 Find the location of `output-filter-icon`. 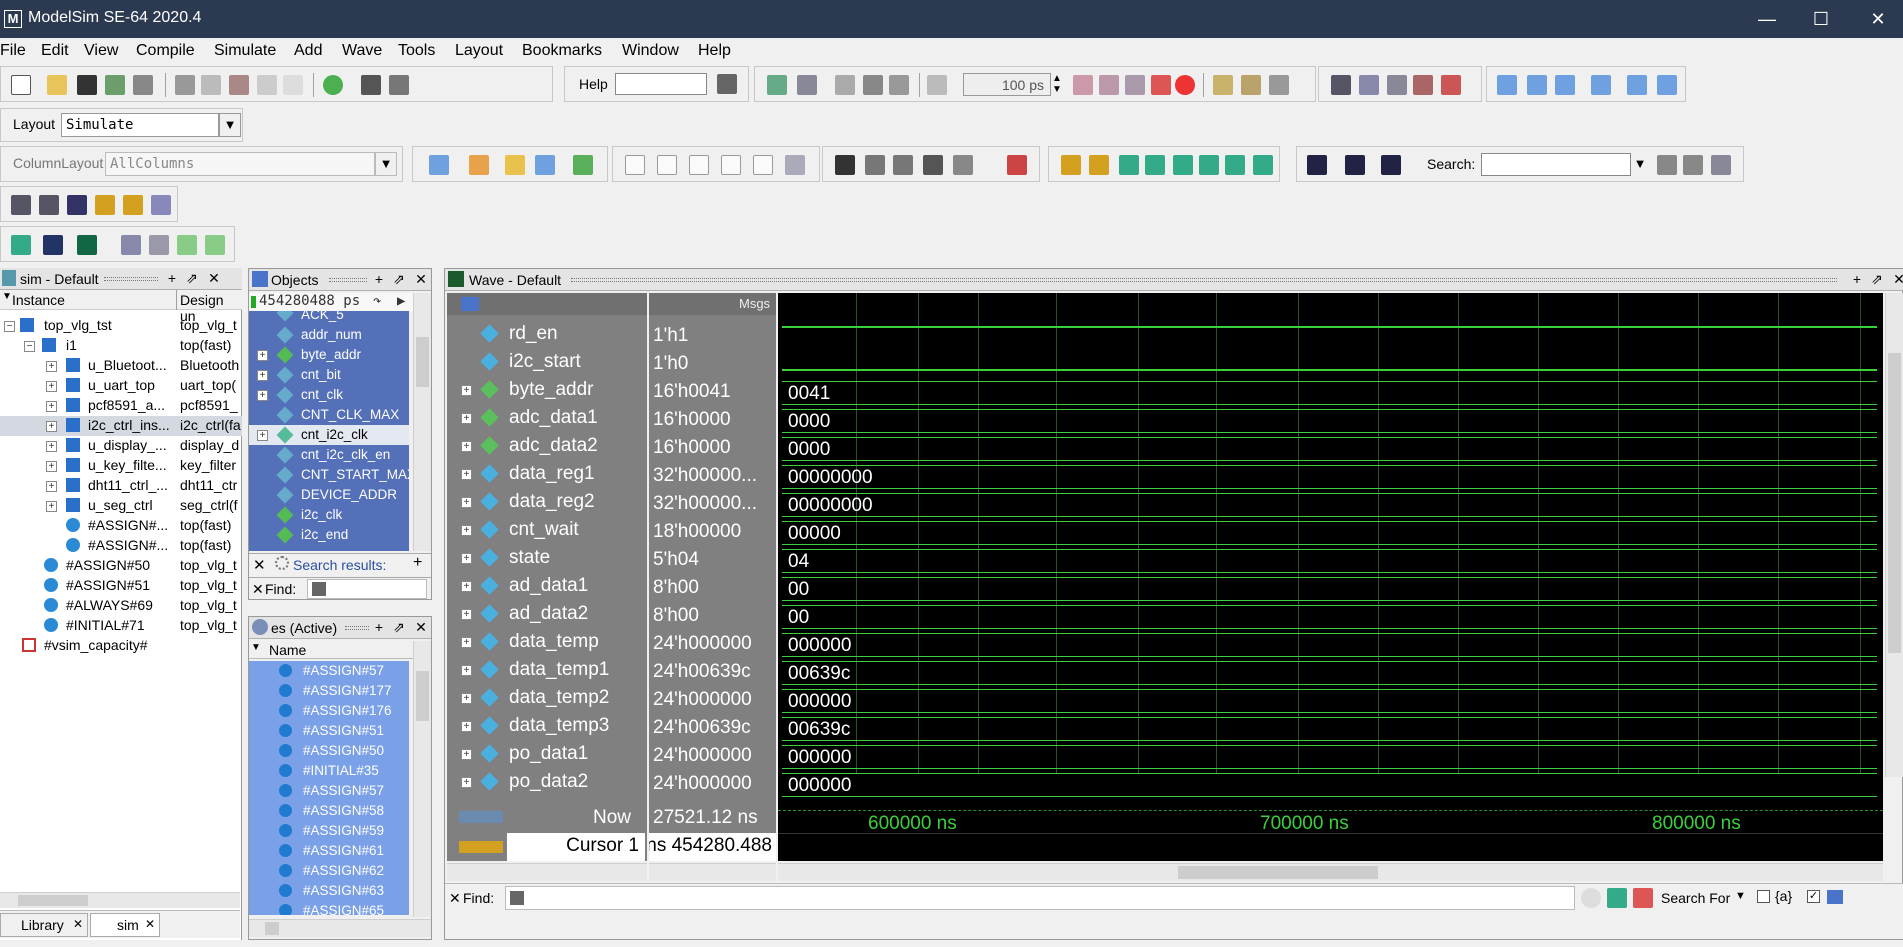

output-filter-icon is located at coordinates (667, 165).